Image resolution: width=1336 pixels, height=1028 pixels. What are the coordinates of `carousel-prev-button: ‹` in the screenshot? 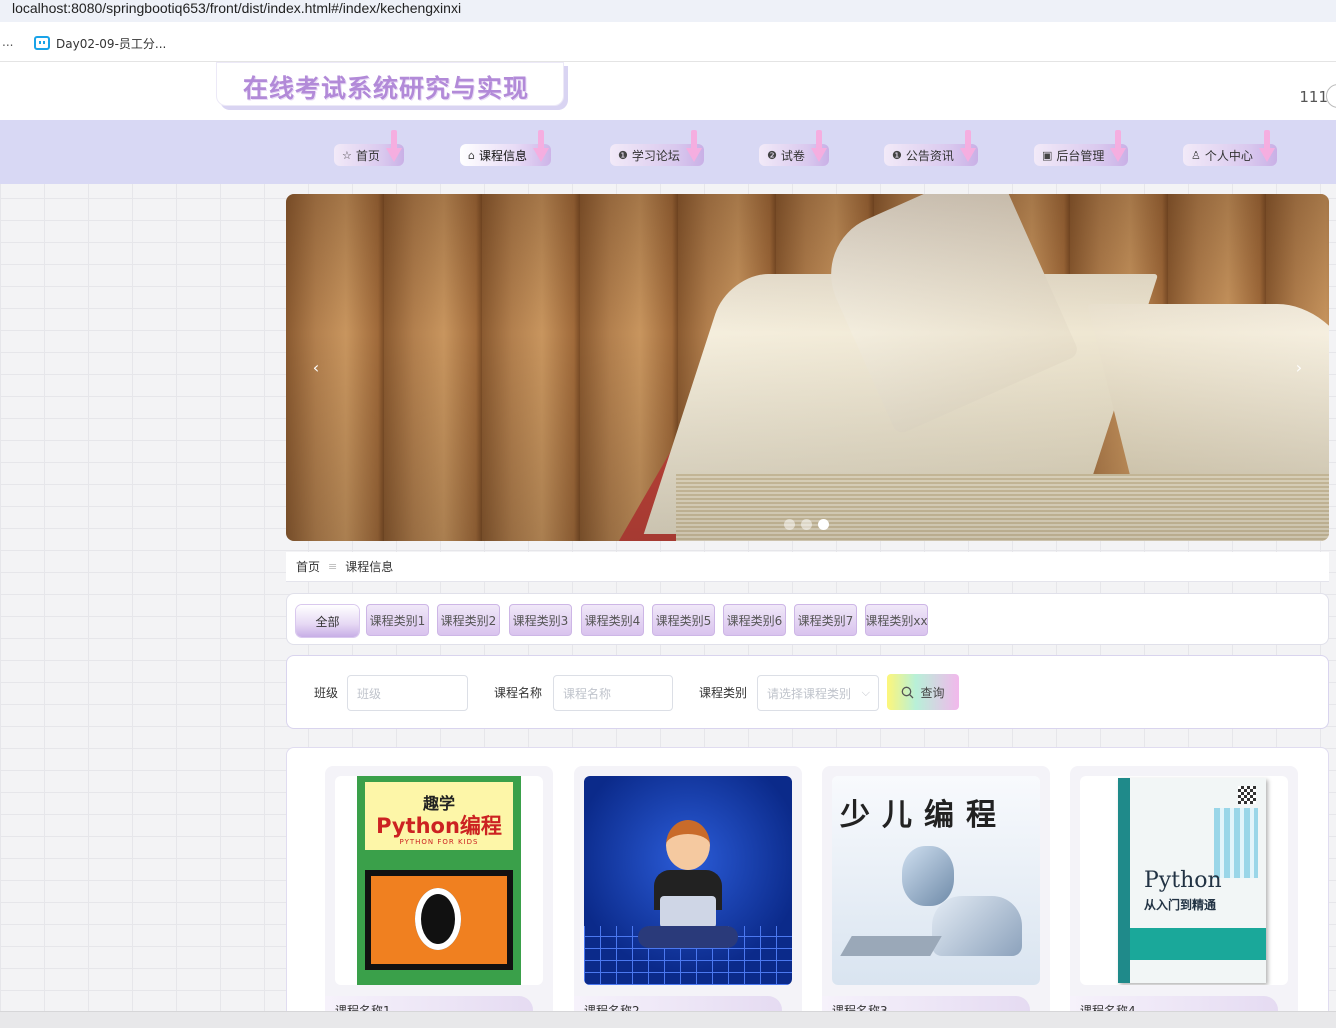 It's located at (316, 368).